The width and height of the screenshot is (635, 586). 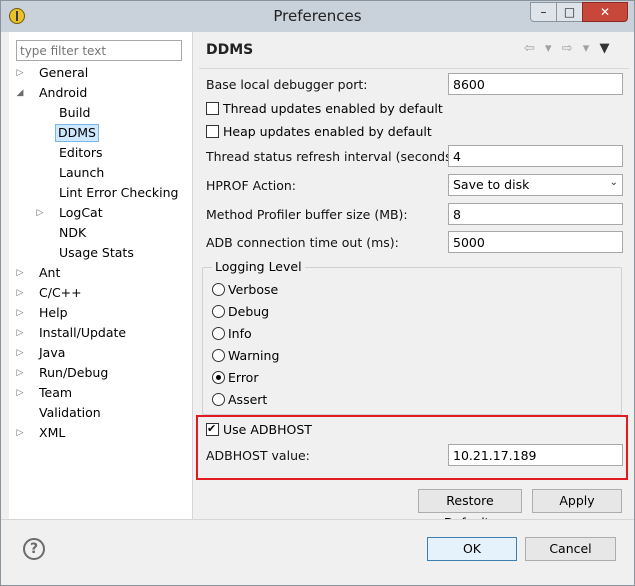 What do you see at coordinates (535, 214) in the screenshot?
I see `profiler-buffer-input` at bounding box center [535, 214].